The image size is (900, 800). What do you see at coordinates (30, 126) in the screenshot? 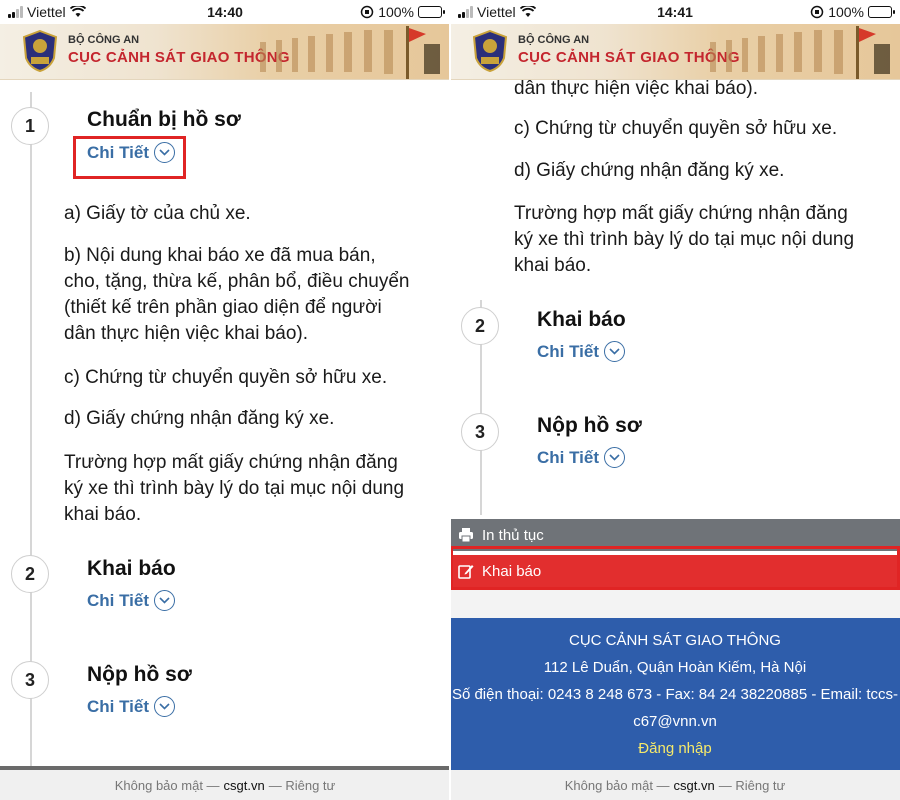
I see `step-1-number: 1` at bounding box center [30, 126].